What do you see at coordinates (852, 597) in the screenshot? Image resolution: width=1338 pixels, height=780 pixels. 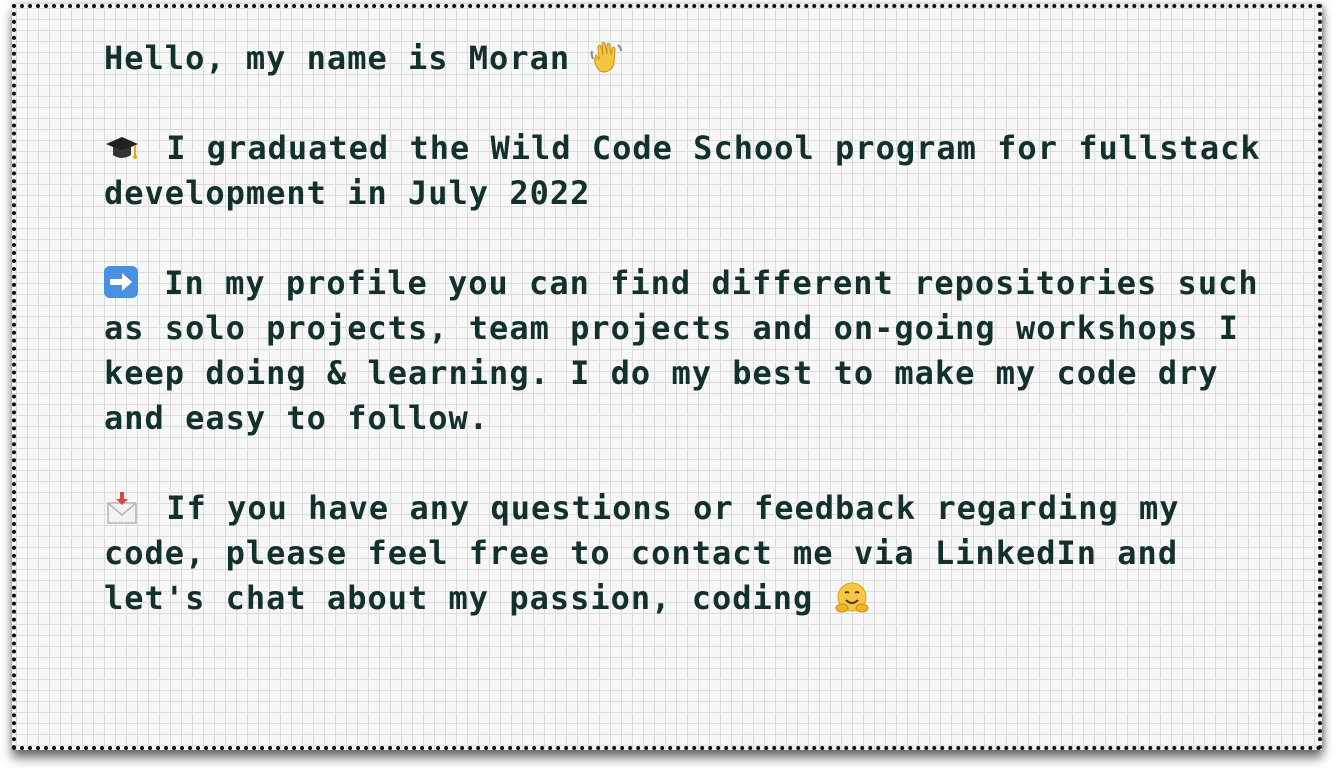 I see `hugging-face-icon` at bounding box center [852, 597].